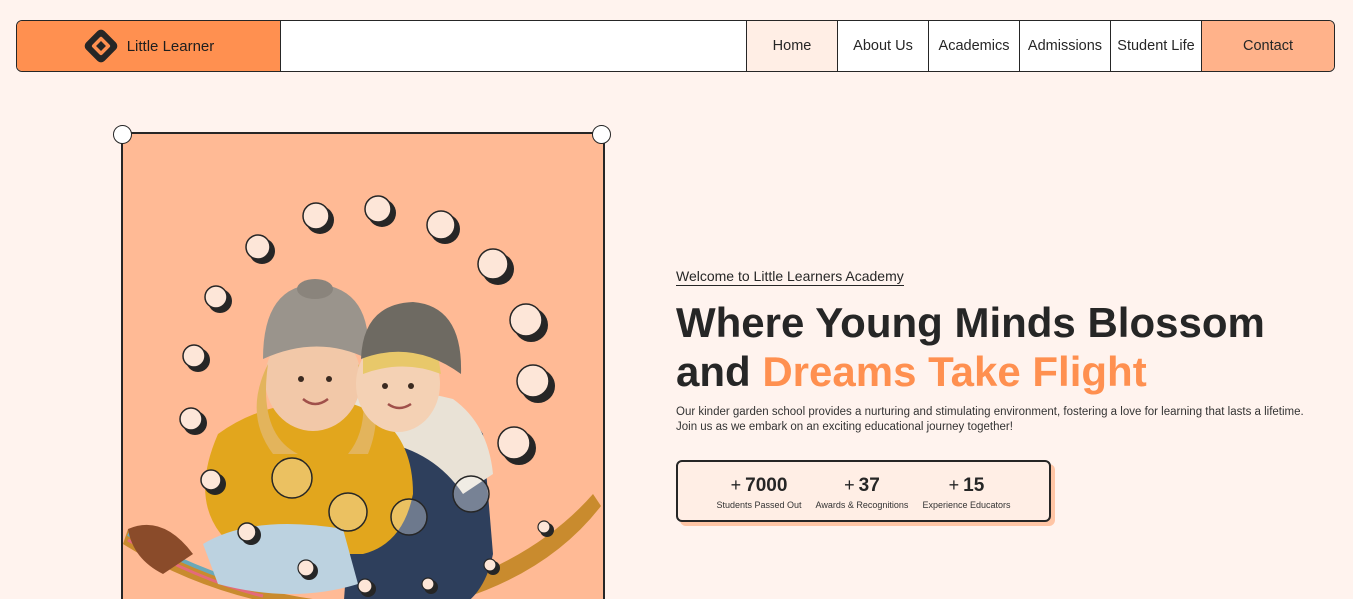 The width and height of the screenshot is (1353, 599). What do you see at coordinates (862, 497) in the screenshot?
I see `stat-awards: +37 Awards & Recognitions` at bounding box center [862, 497].